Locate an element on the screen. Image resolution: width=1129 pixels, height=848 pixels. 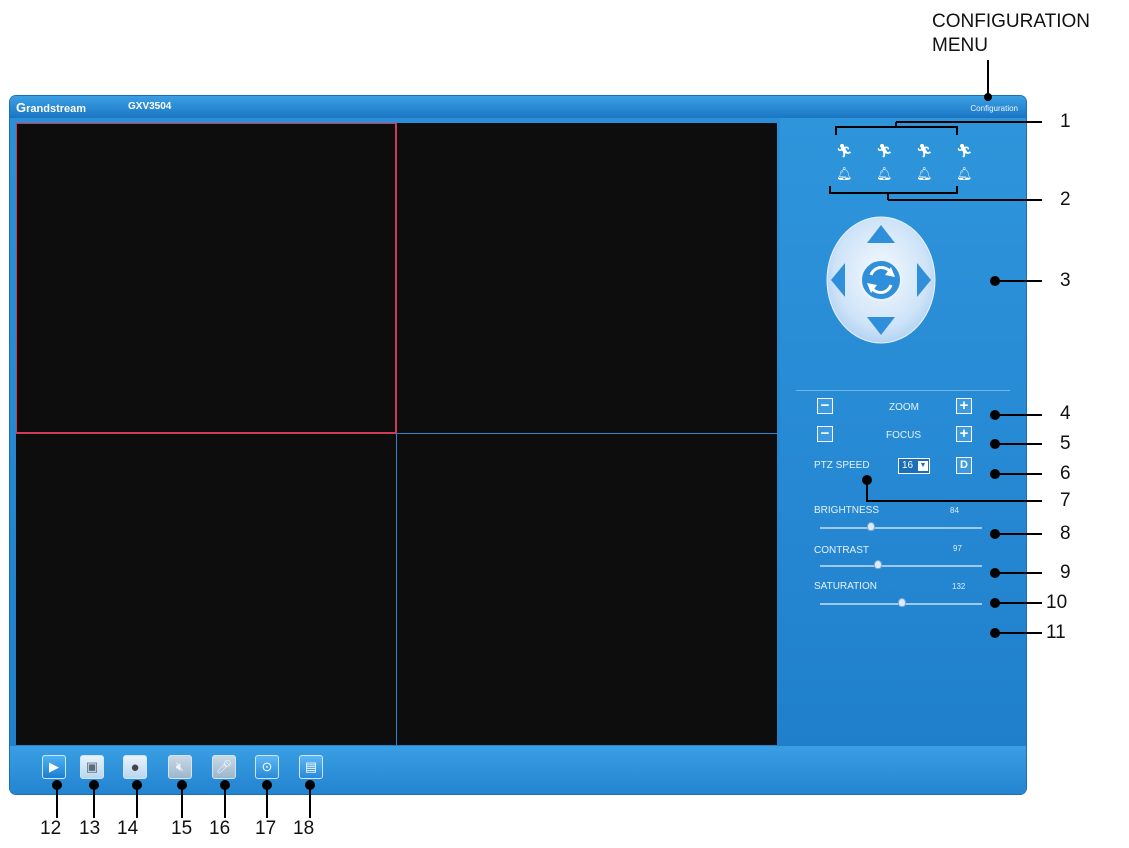
callout-1: 1 is located at coordinates (1065, 121).